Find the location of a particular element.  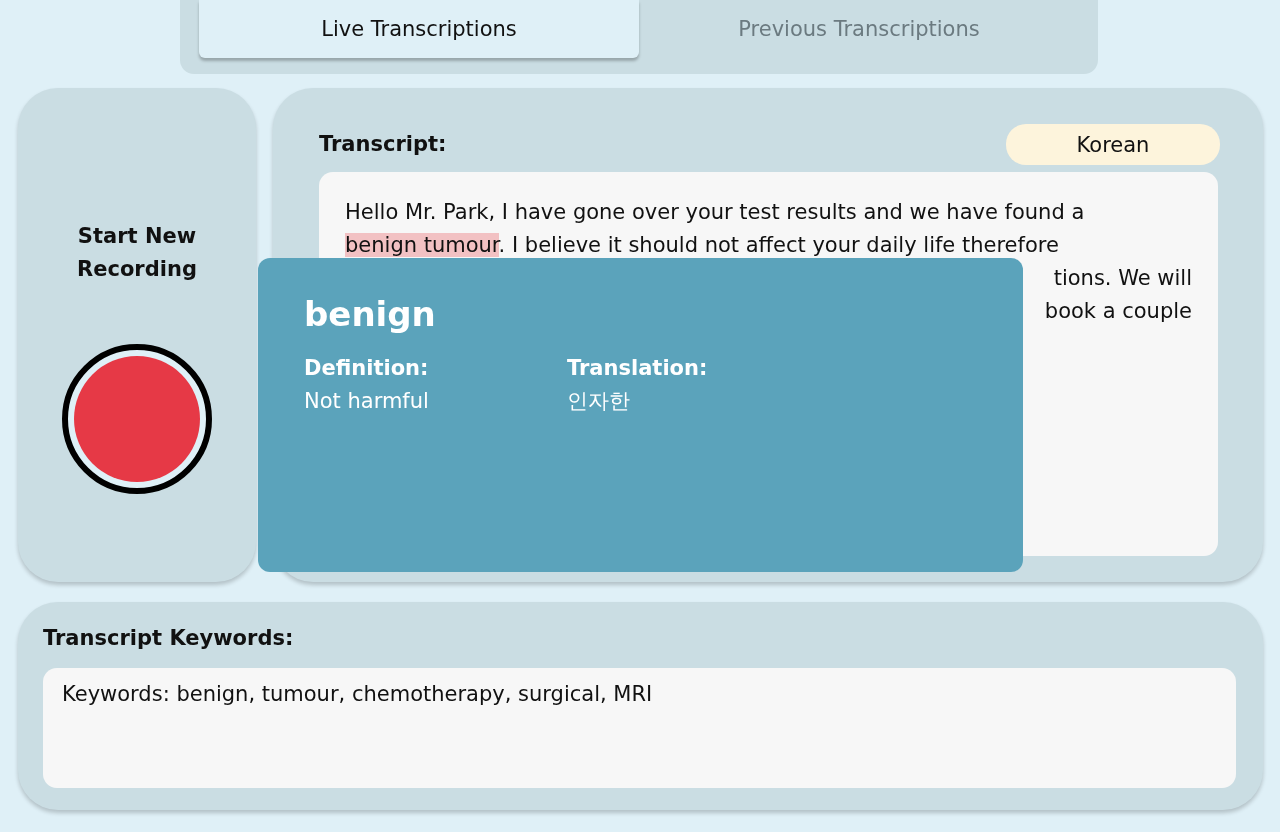

transcript-heading: Transcript: is located at coordinates (383, 144).